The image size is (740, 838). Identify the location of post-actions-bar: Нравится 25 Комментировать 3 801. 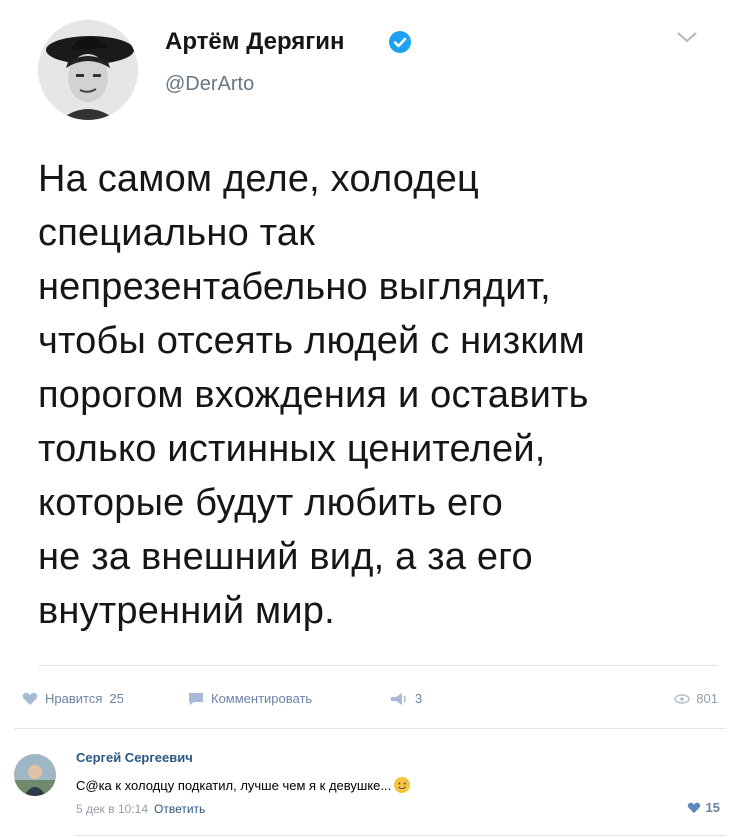
(370, 700).